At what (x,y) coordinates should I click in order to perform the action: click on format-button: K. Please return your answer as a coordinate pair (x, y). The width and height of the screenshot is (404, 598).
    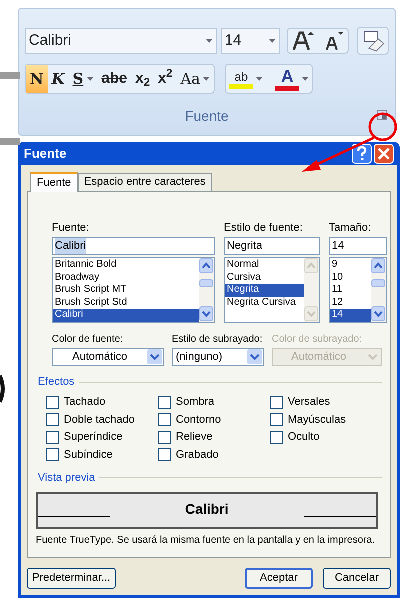
    Looking at the image, I should click on (58, 79).